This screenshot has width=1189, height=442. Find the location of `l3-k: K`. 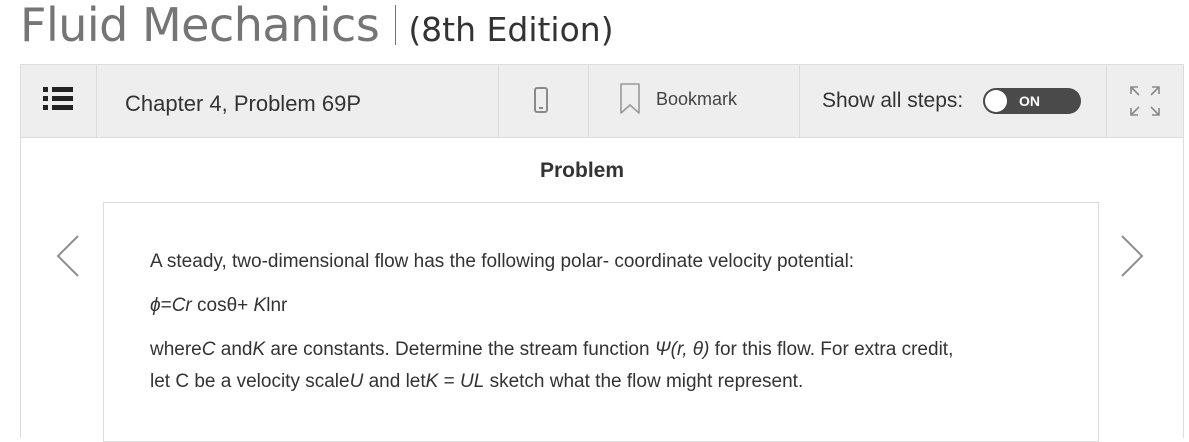

l3-k: K is located at coordinates (259, 349).